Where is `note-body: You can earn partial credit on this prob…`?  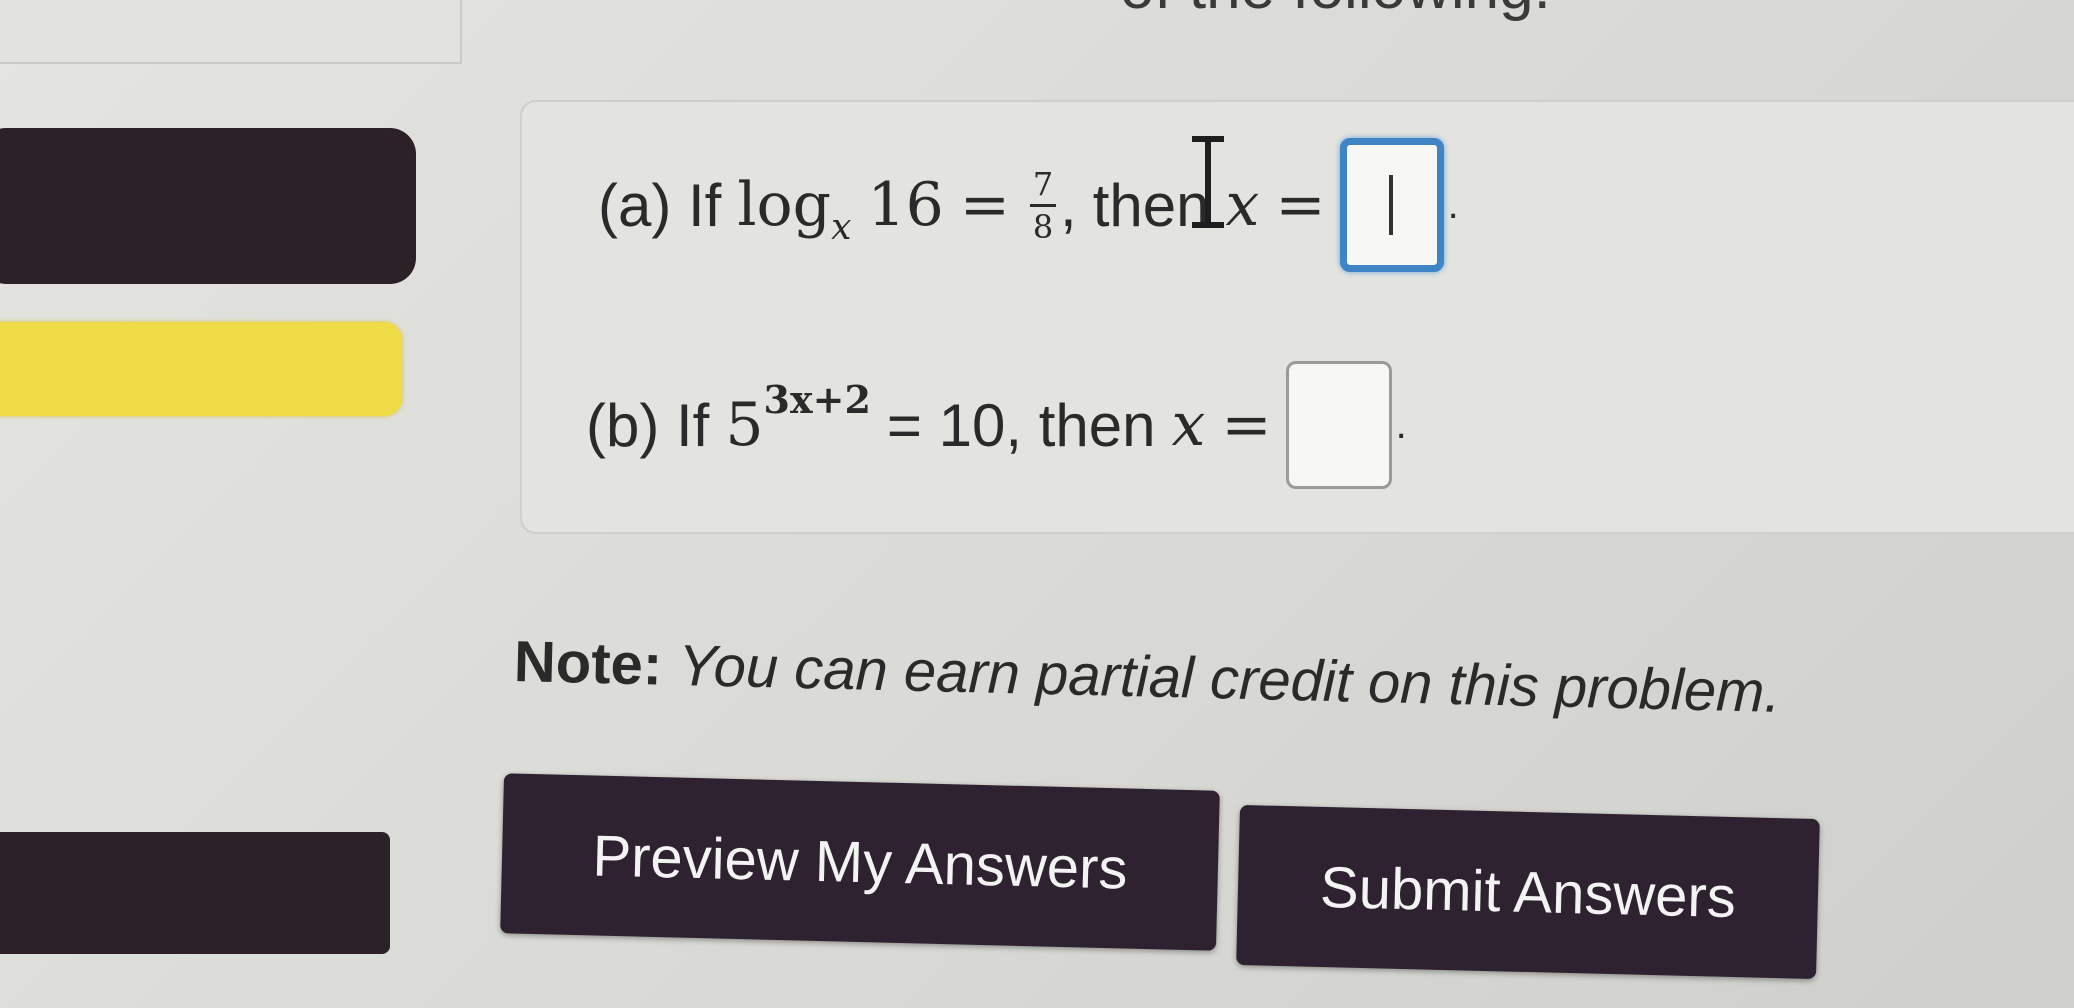 note-body: You can earn partial credit on this prob… is located at coordinates (1229, 679).